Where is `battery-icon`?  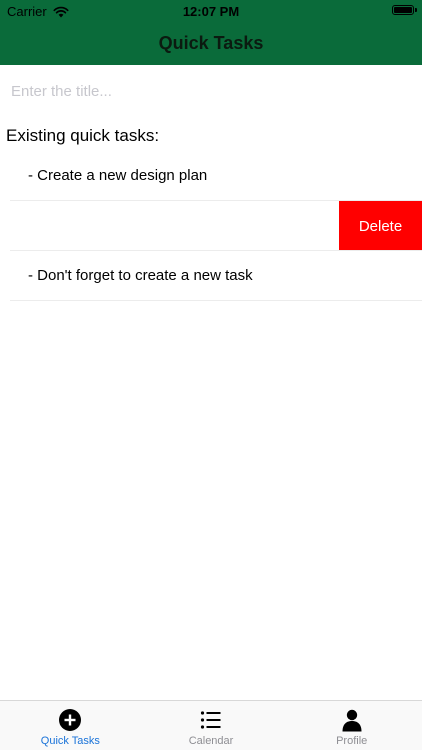 battery-icon is located at coordinates (403, 10).